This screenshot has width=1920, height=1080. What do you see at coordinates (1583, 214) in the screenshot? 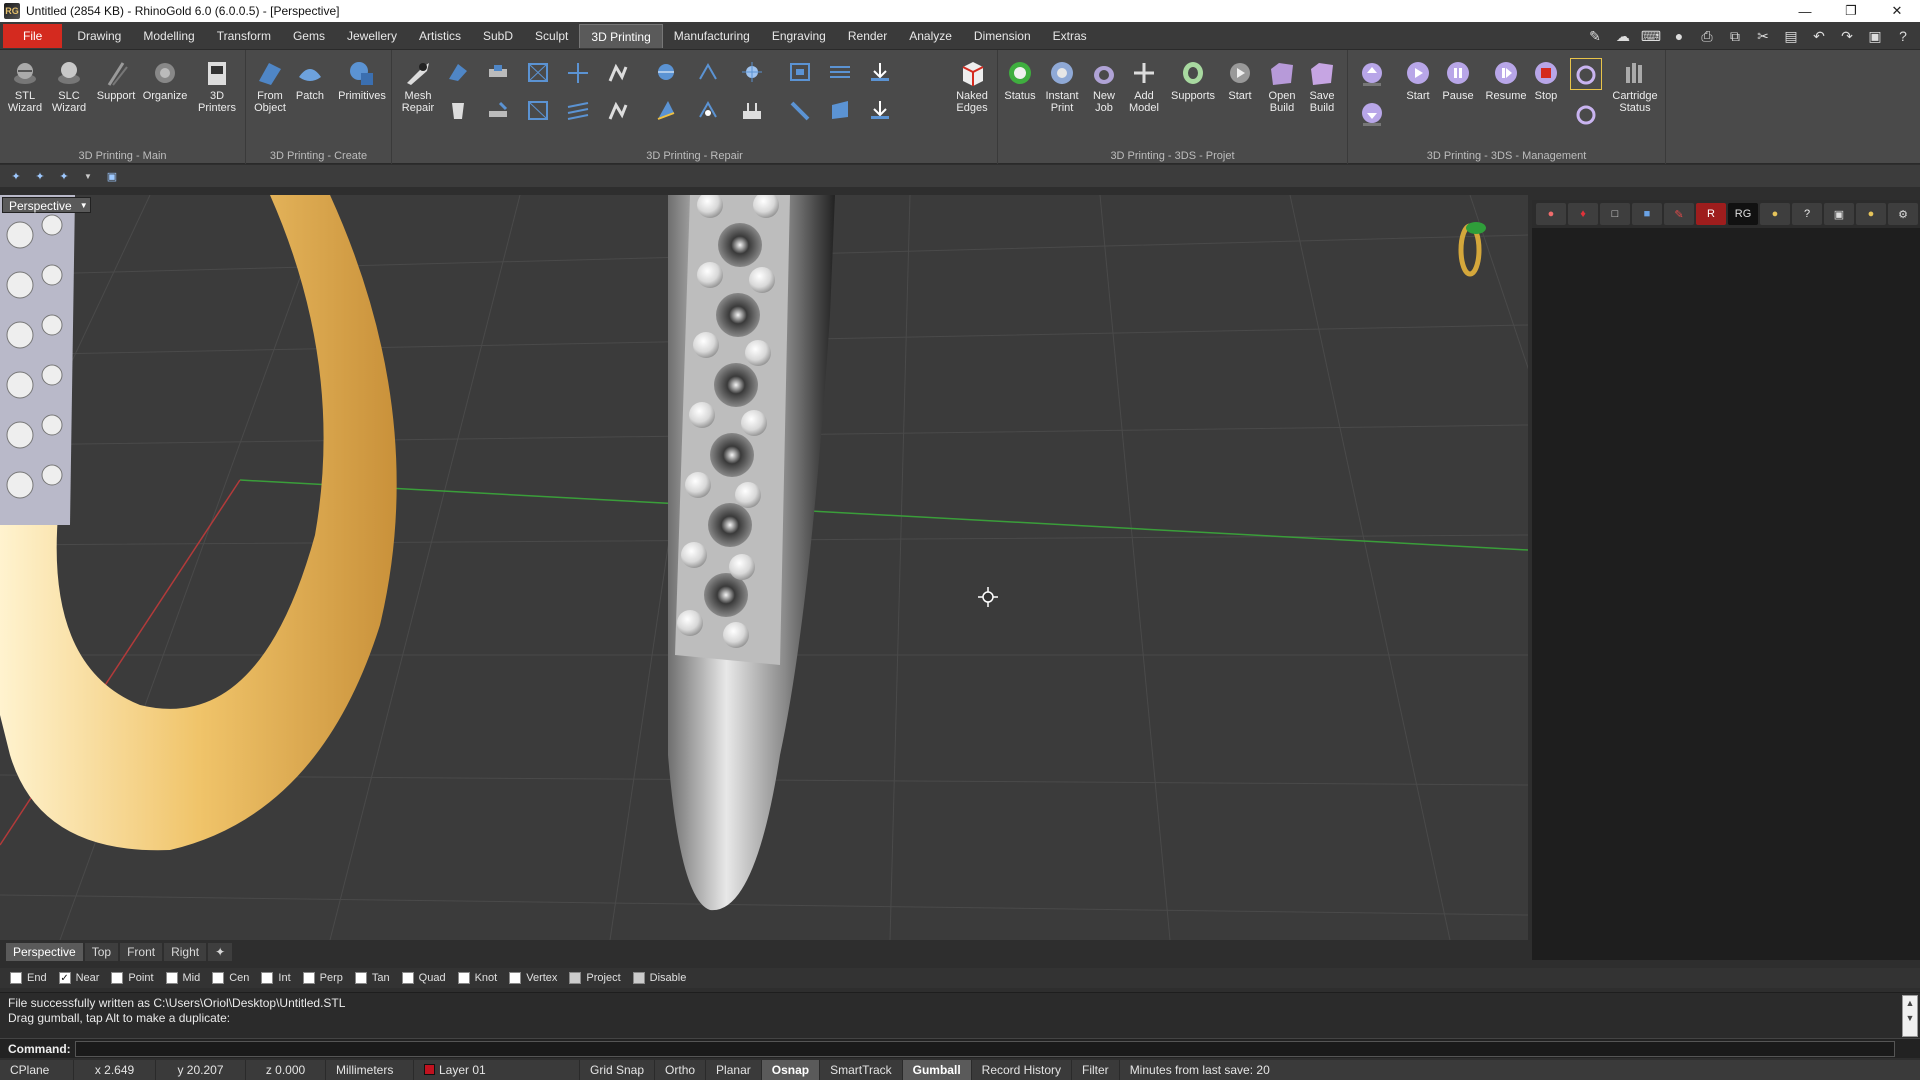
I see `panel-tab-gem-icon: ♦` at bounding box center [1583, 214].